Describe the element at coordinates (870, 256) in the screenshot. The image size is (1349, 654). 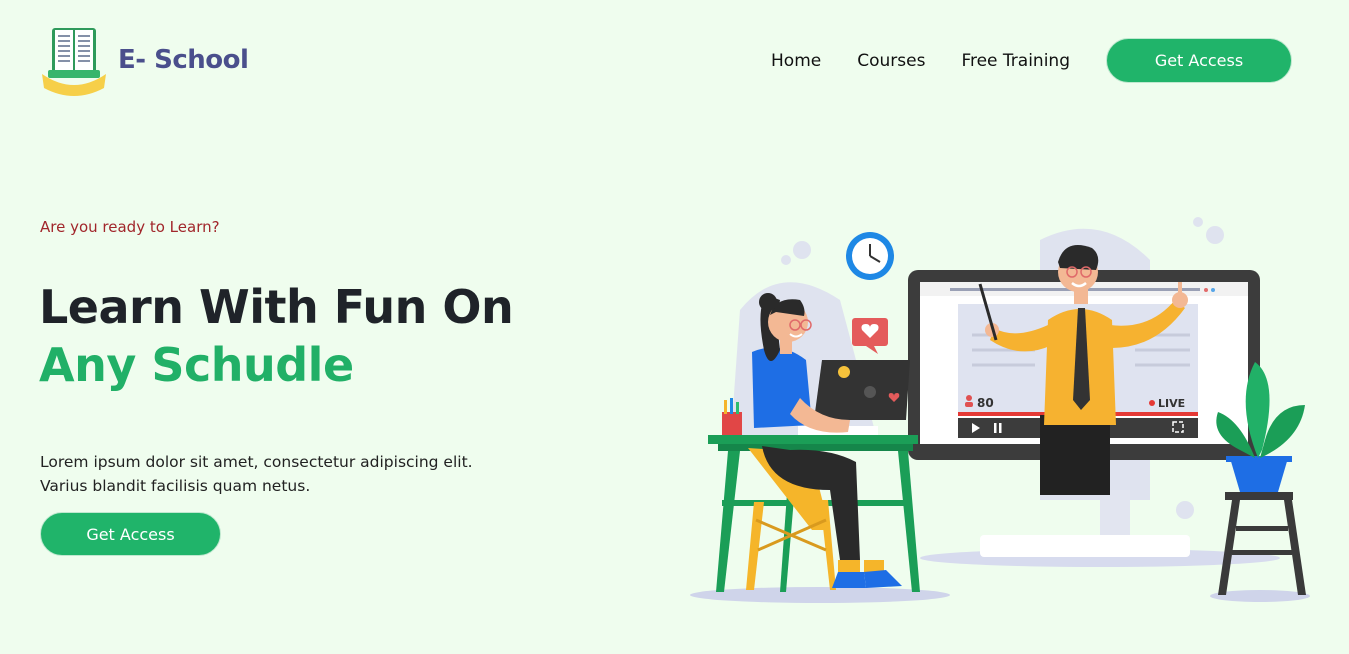
I see `clock-icon` at that location.